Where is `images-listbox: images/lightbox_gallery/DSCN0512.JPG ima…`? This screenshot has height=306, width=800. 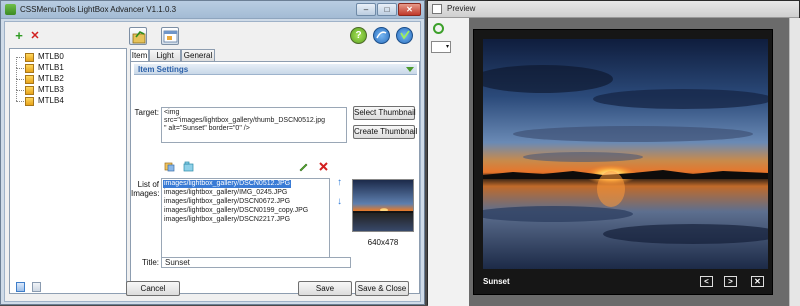
images-listbox: images/lightbox_gallery/DSCN0512.JPG ima… is located at coordinates (245, 219).